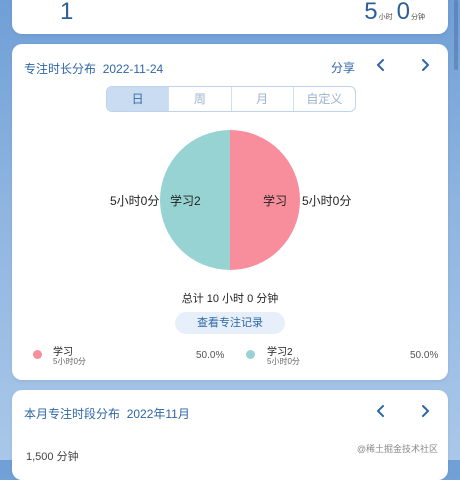  I want to click on legend-pct-study2: 50.0%, so click(424, 355).